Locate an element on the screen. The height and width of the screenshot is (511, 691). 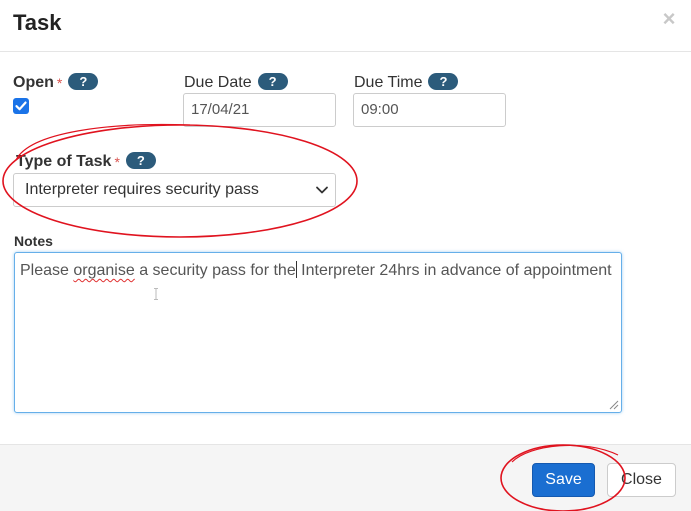
dialog-title: Task is located at coordinates (37, 22).